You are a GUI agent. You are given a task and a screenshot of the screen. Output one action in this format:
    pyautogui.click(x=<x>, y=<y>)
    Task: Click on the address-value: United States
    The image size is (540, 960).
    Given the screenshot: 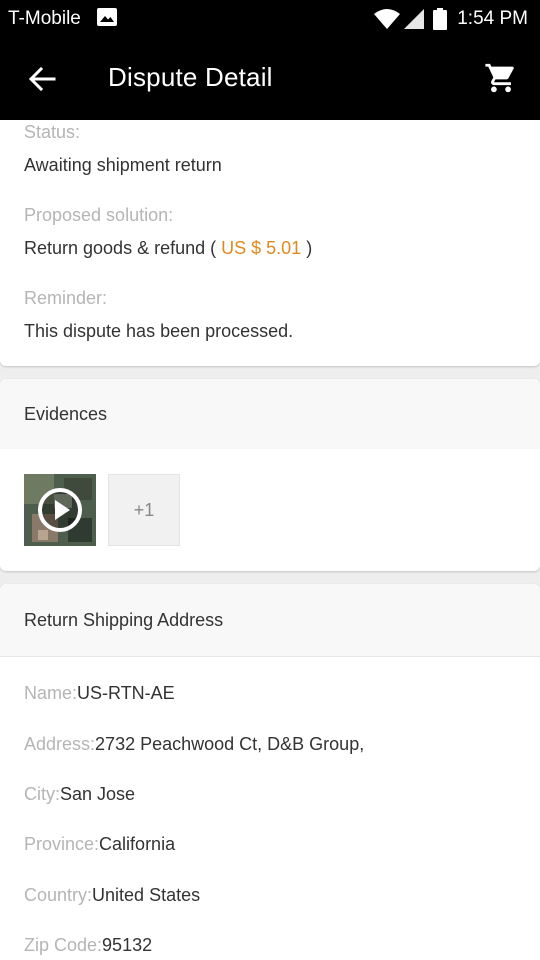 What is the action you would take?
    pyautogui.click(x=146, y=895)
    